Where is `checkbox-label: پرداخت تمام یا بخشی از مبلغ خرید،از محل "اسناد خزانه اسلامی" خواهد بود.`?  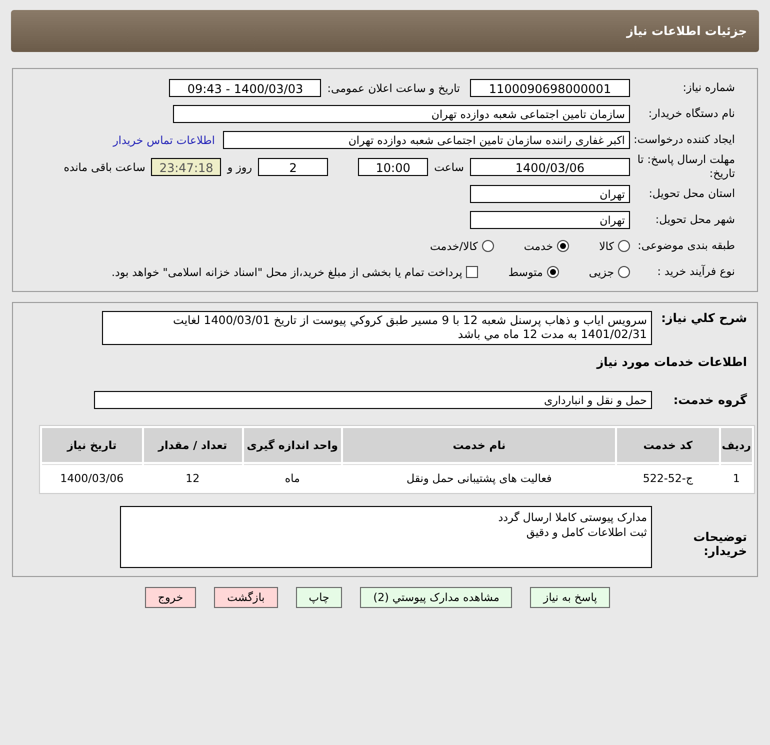 checkbox-label: پرداخت تمام یا بخشی از مبلغ خرید،از محل "اسناد خزانه اسلامی" خواهد بود. is located at coordinates (287, 272).